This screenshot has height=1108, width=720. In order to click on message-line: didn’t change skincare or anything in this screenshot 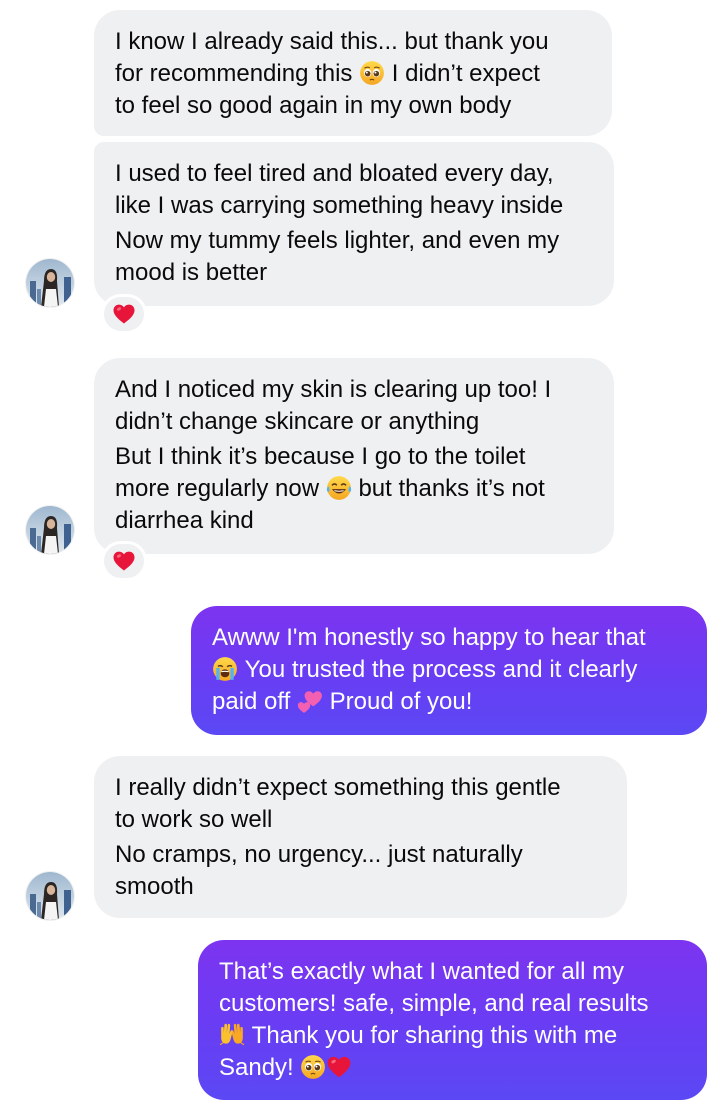, I will do `click(297, 421)`.